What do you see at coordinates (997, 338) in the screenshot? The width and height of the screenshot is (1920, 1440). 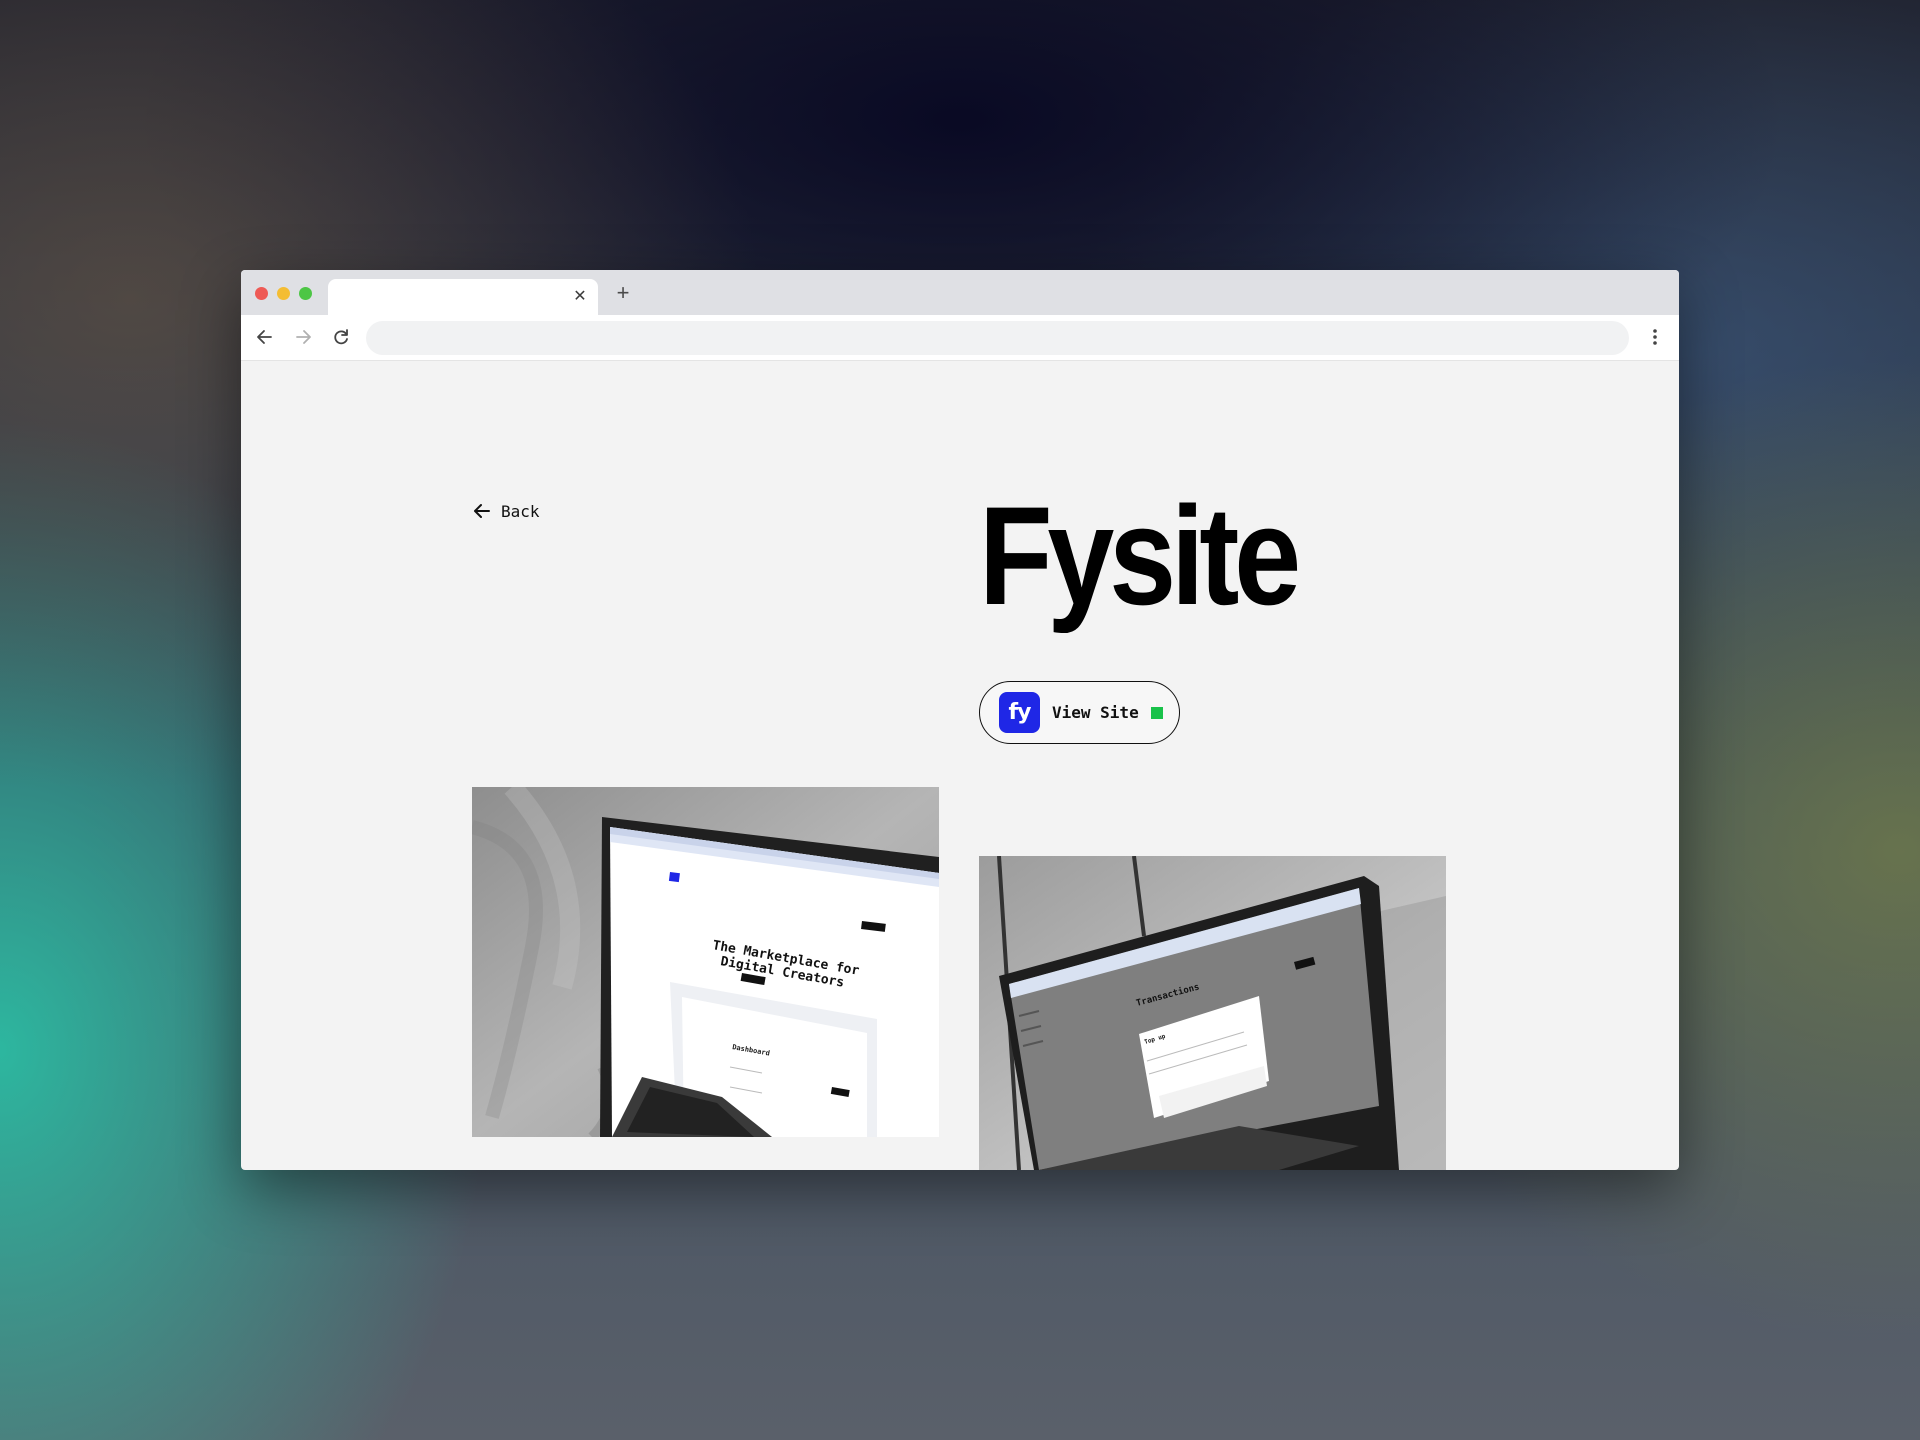 I see `address-bar` at bounding box center [997, 338].